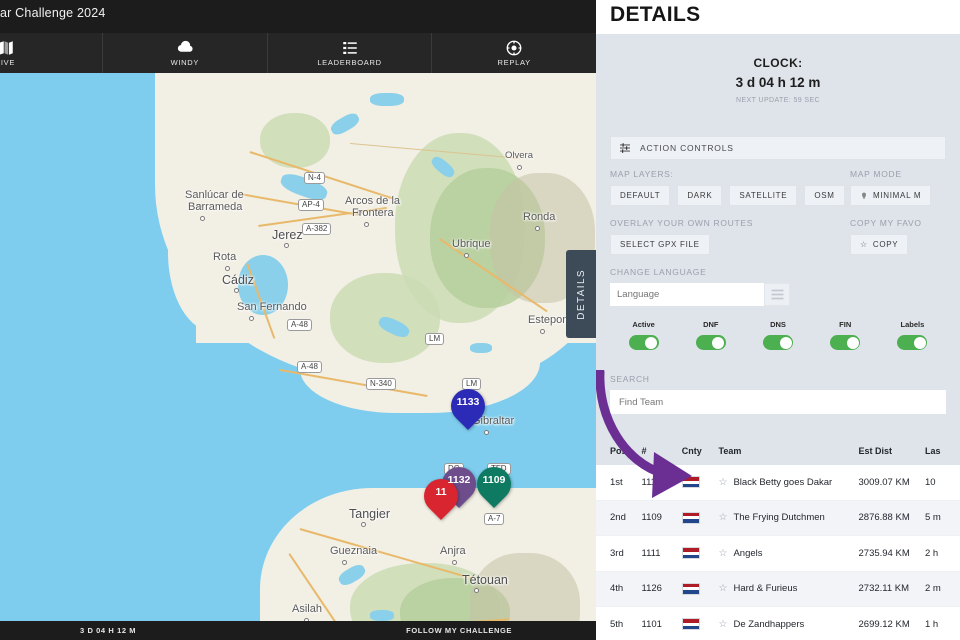 Image resolution: width=960 pixels, height=640 pixels. I want to click on page-title: DETAILS, so click(655, 14).